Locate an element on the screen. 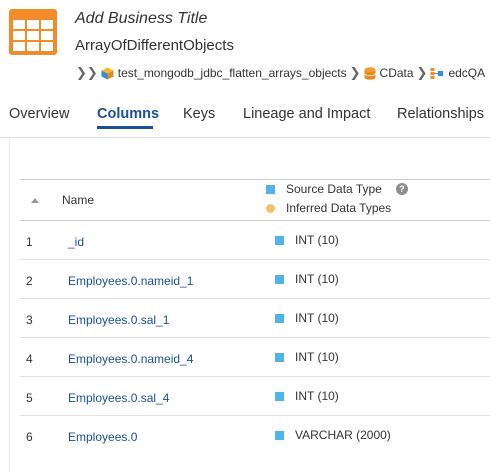 This screenshot has height=472, width=490. source-data-type: VARCHAR (2000) is located at coordinates (333, 435).